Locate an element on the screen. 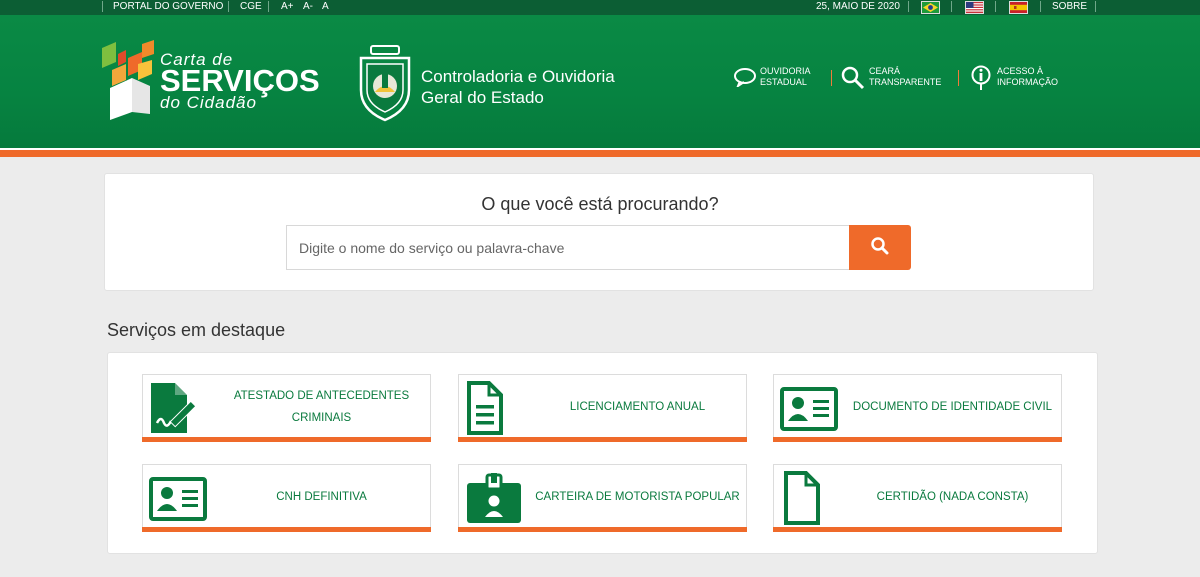 The height and width of the screenshot is (577, 1200). search-icon is located at coordinates (880, 246).